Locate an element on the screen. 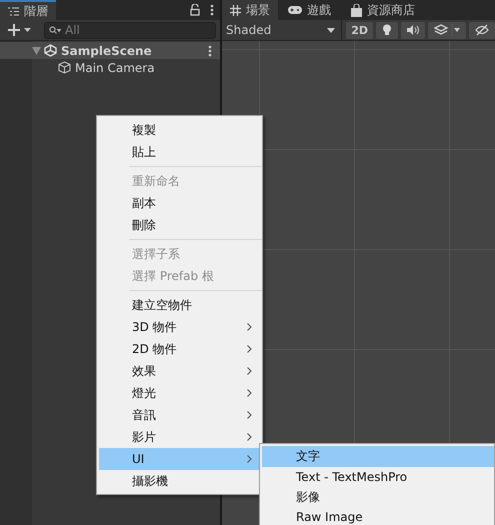  layers-dropdown-button is located at coordinates (447, 30).